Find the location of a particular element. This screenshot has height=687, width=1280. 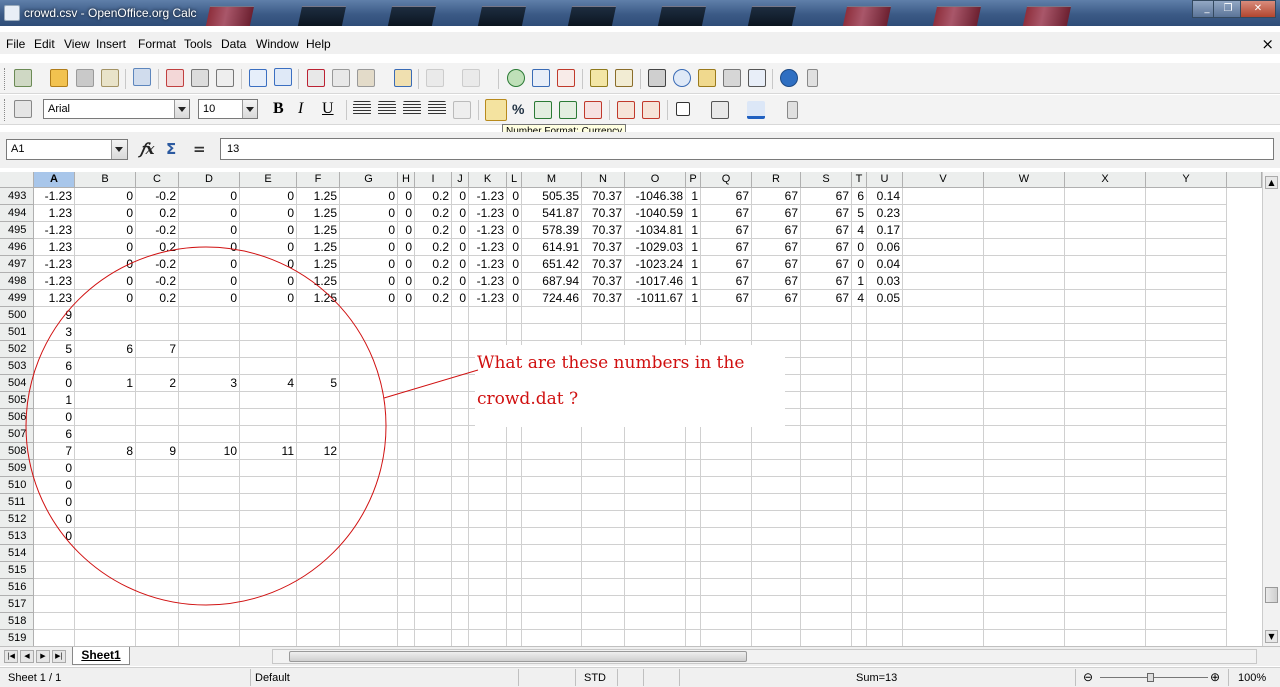

align-center-icon is located at coordinates (387, 108).